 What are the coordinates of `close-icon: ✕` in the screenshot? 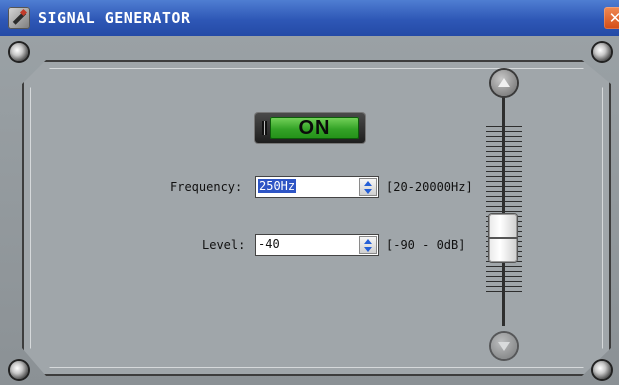 It's located at (613, 18).